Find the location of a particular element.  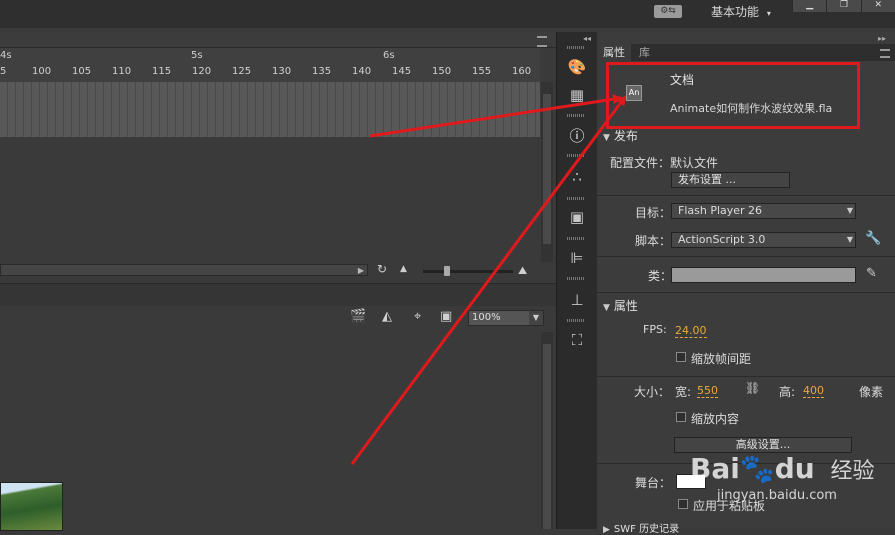

frame-number: 155 is located at coordinates (482, 71).